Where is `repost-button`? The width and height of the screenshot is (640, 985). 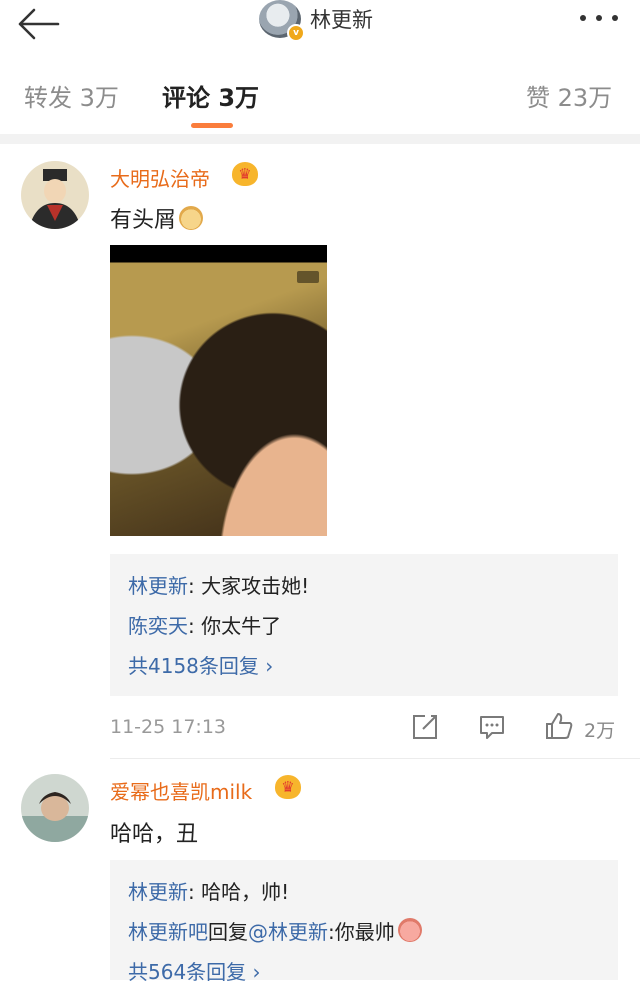
repost-button is located at coordinates (425, 729).